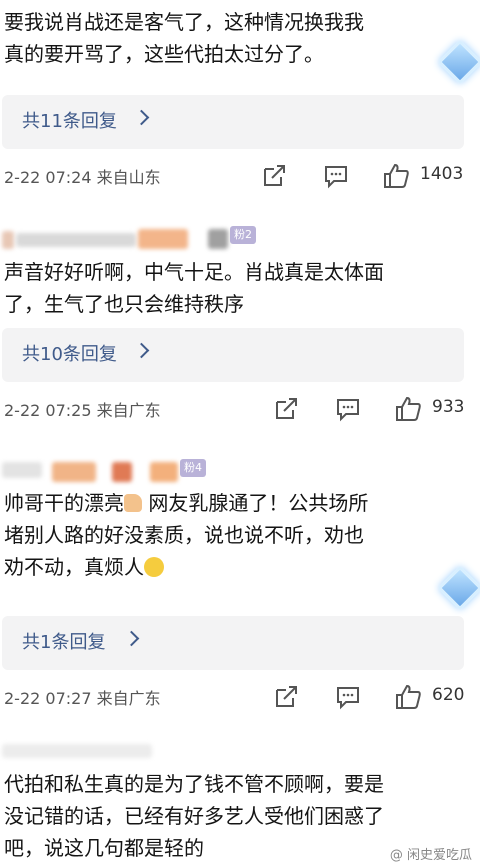 This screenshot has width=480, height=867. Describe the element at coordinates (69, 121) in the screenshot. I see `reply-count-label: 共11条回复` at that location.